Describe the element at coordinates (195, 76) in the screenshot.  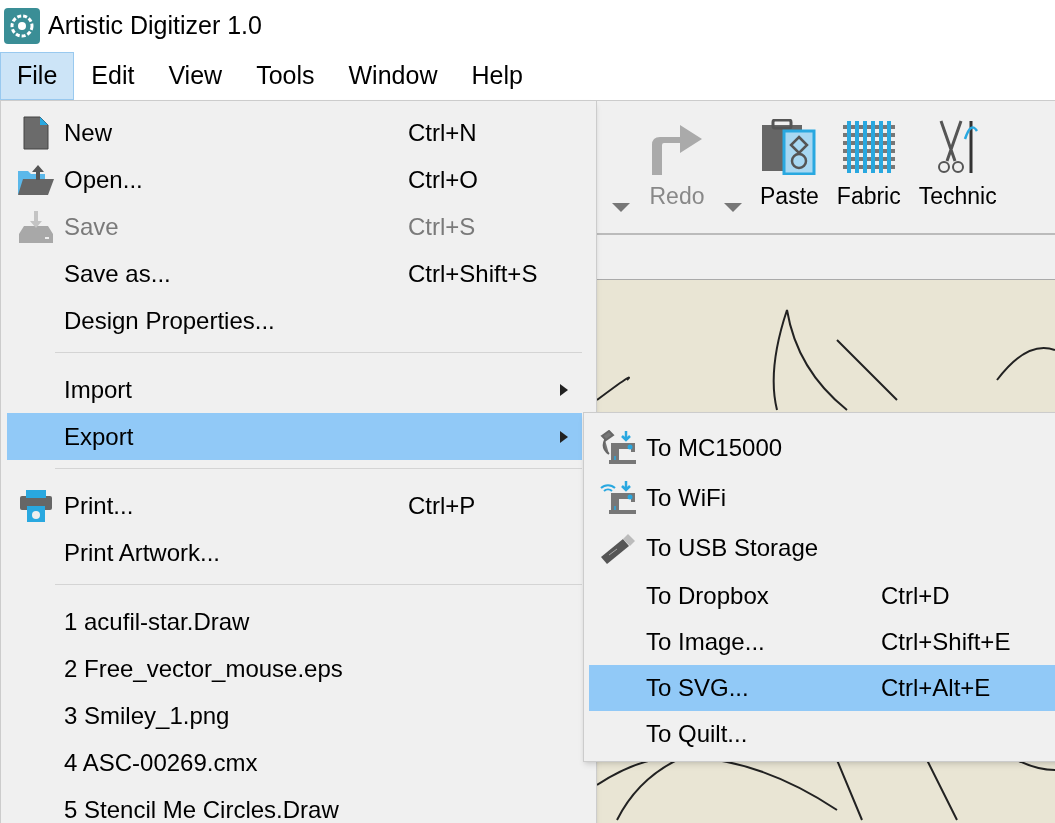
I see `menu-bar-item: View` at that location.